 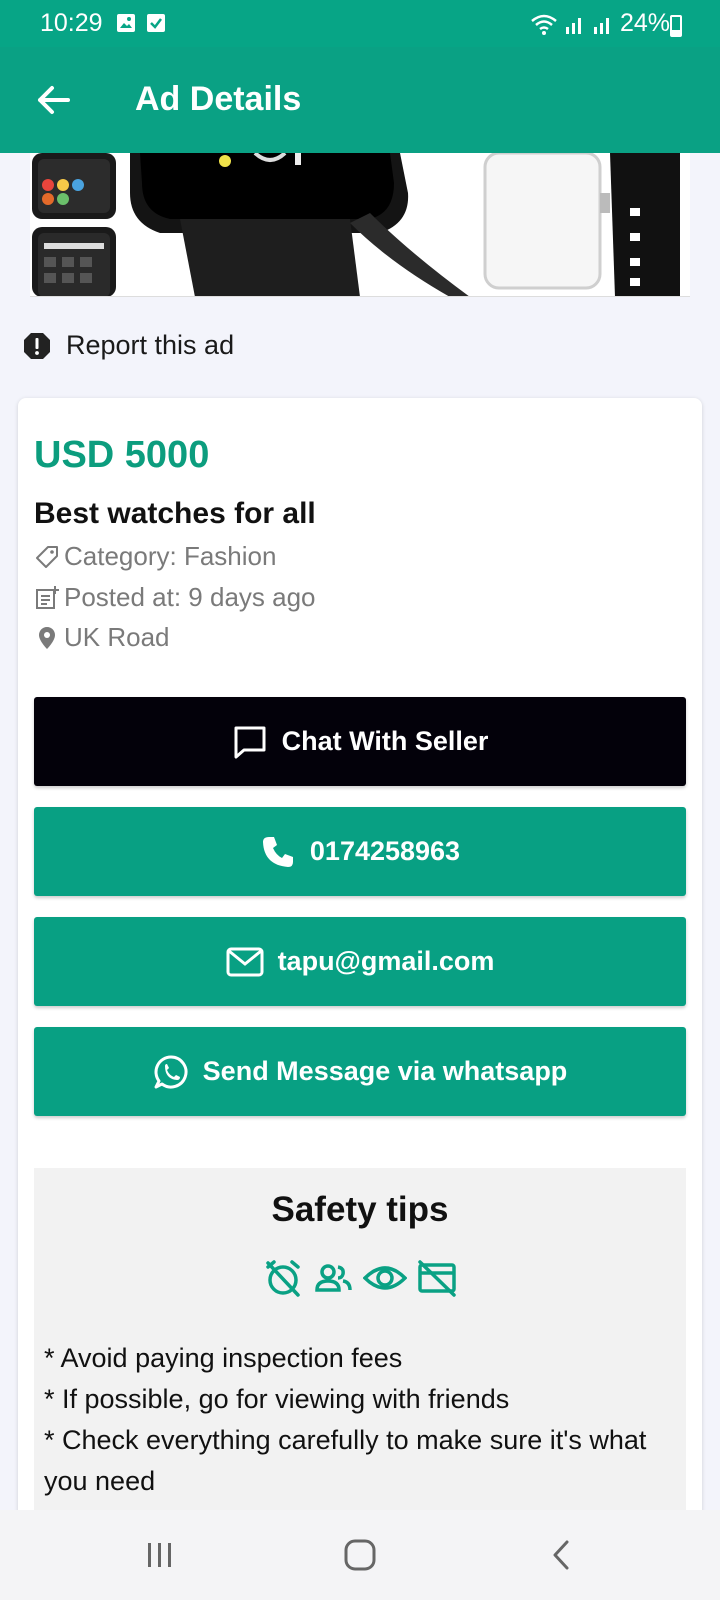 What do you see at coordinates (71, 23) in the screenshot?
I see `status-time: 10:29` at bounding box center [71, 23].